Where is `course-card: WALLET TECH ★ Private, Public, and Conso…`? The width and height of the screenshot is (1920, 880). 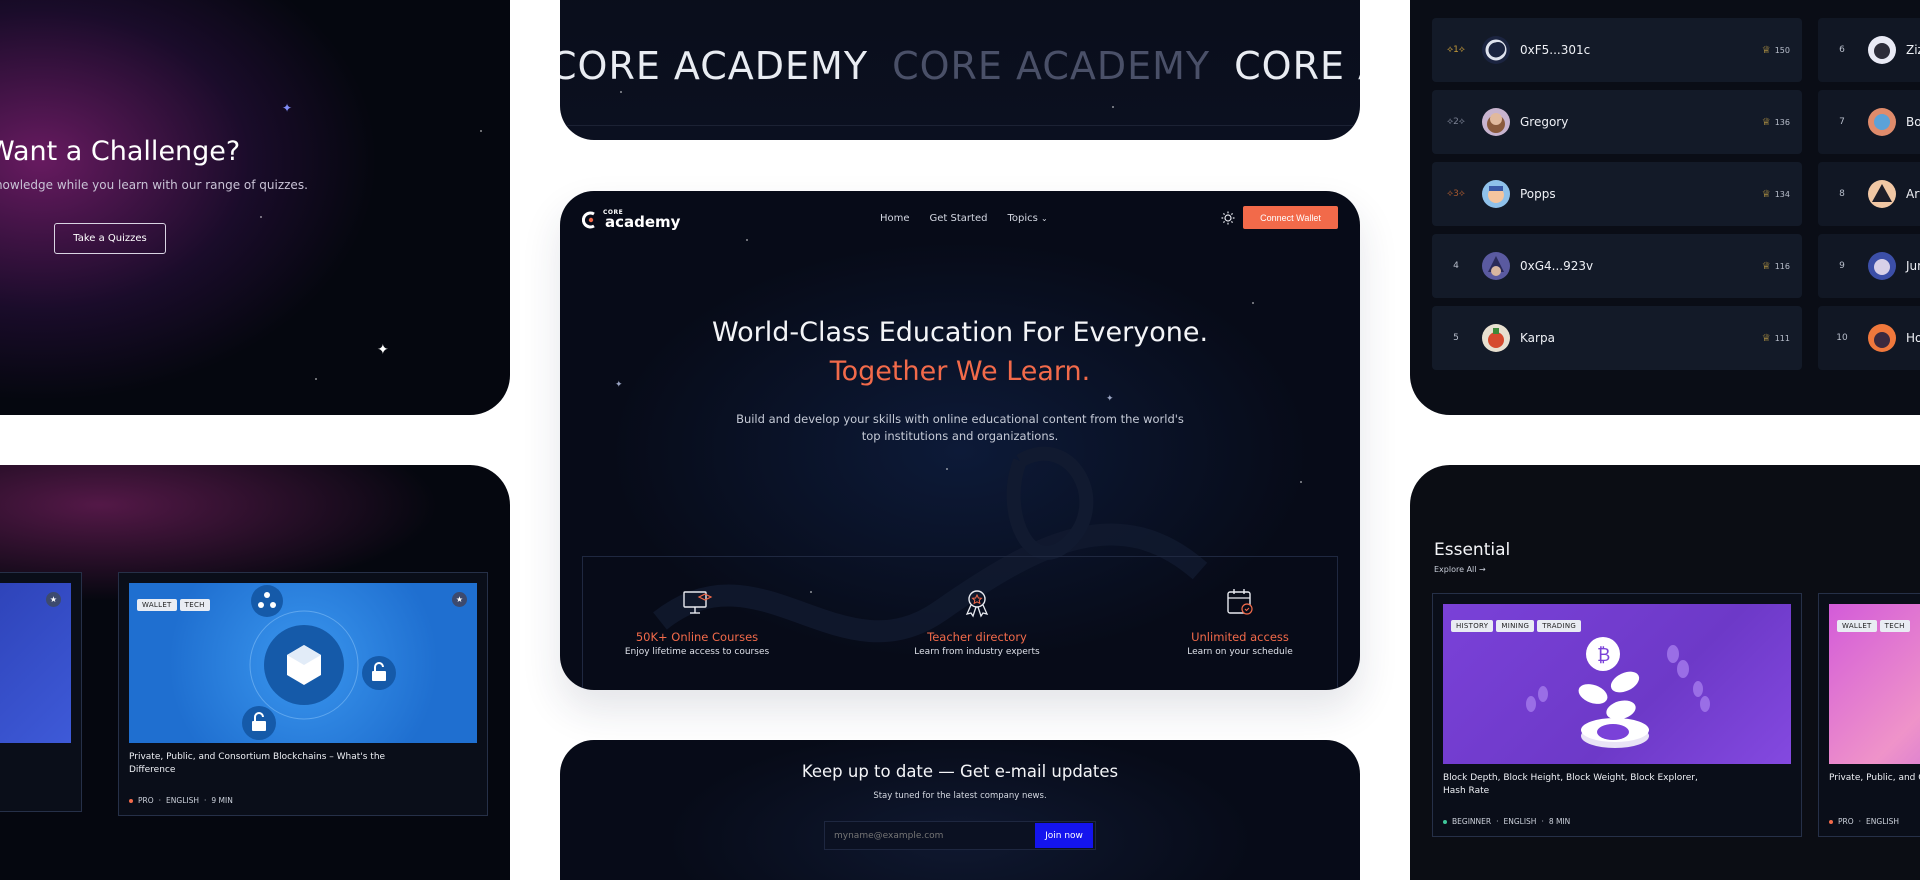
course-card: WALLET TECH ★ Private, Public, and Conso… is located at coordinates (303, 694).